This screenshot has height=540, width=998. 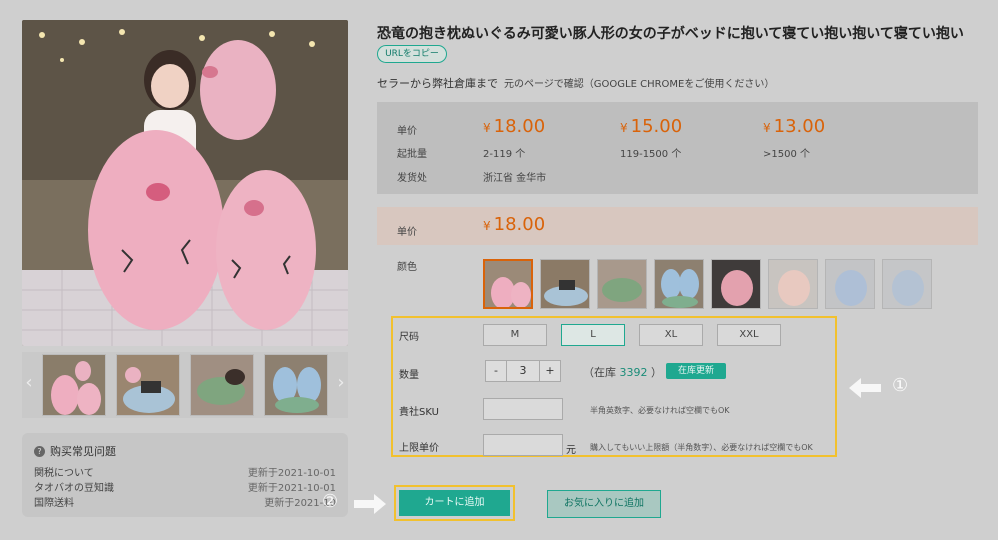 I want to click on limit-price-input, so click(x=523, y=445).